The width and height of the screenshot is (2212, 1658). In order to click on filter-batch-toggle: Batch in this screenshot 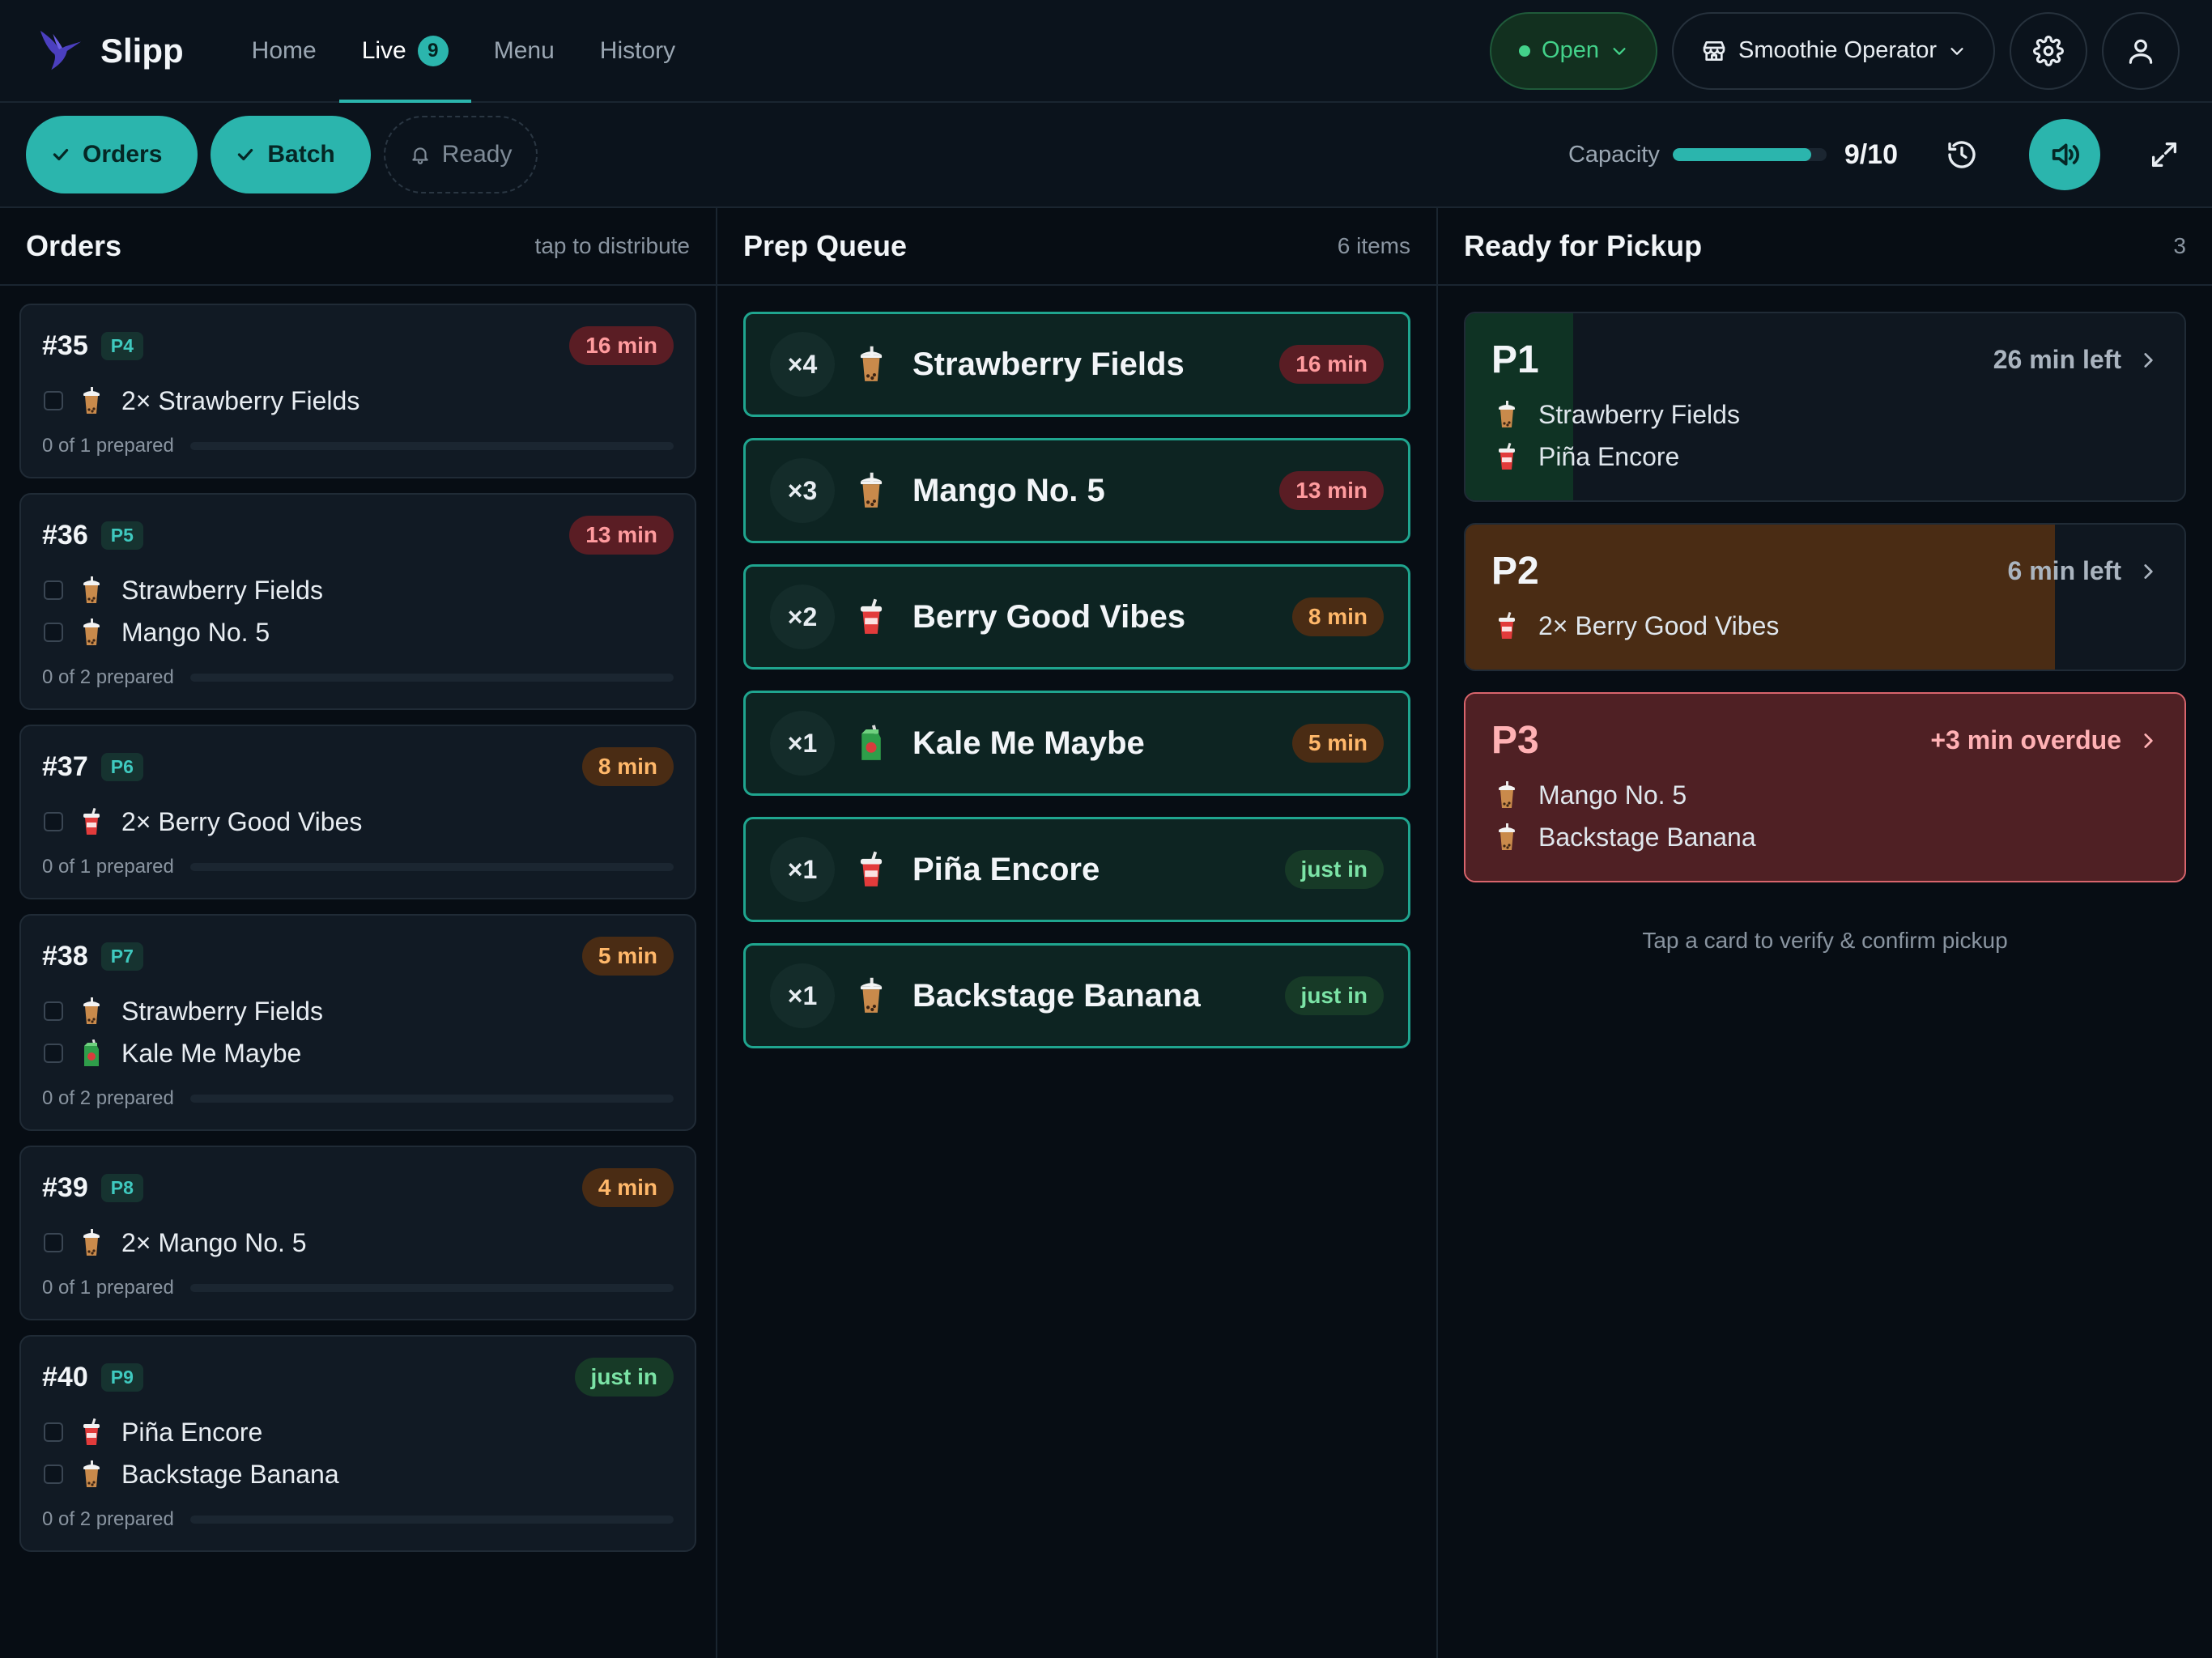, I will do `click(291, 154)`.